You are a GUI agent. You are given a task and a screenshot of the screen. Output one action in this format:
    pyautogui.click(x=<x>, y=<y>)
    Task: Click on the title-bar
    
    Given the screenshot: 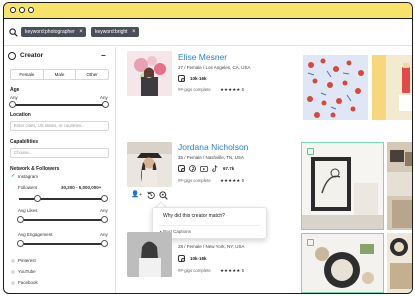 What is the action you would take?
    pyautogui.click(x=208, y=11)
    